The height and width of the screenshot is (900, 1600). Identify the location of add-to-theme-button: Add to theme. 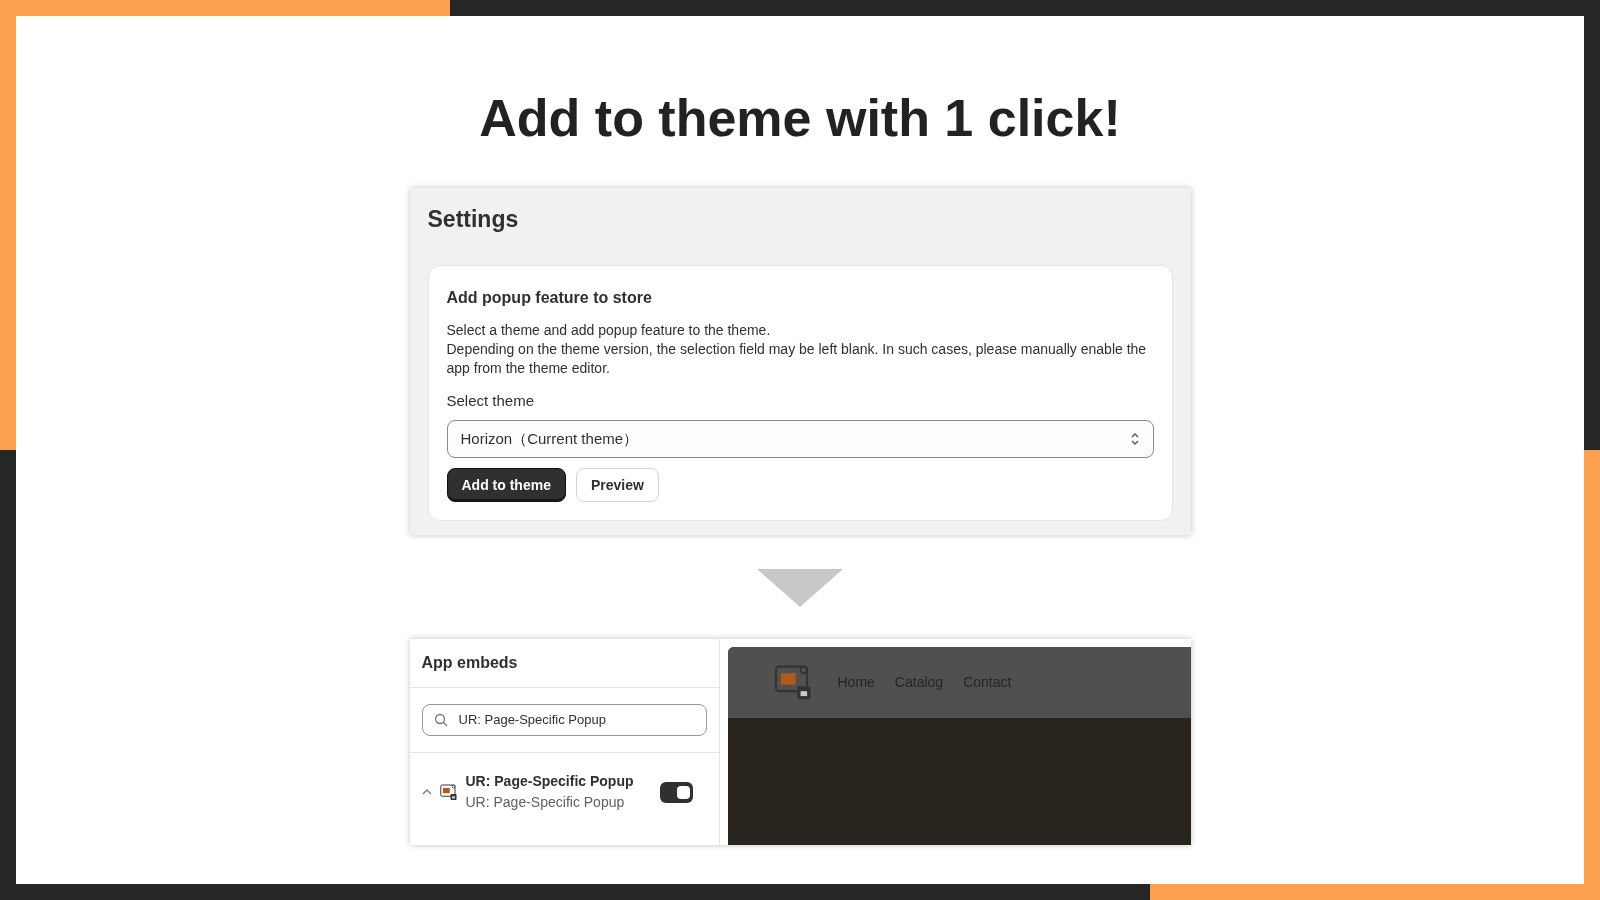
(506, 485).